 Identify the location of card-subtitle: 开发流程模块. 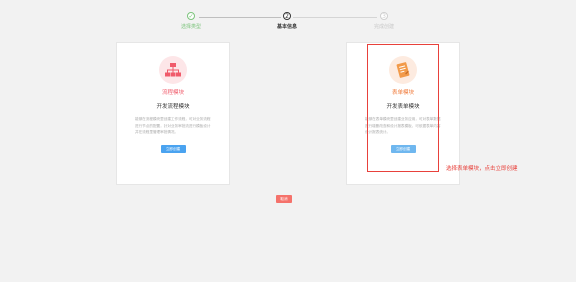
(173, 107).